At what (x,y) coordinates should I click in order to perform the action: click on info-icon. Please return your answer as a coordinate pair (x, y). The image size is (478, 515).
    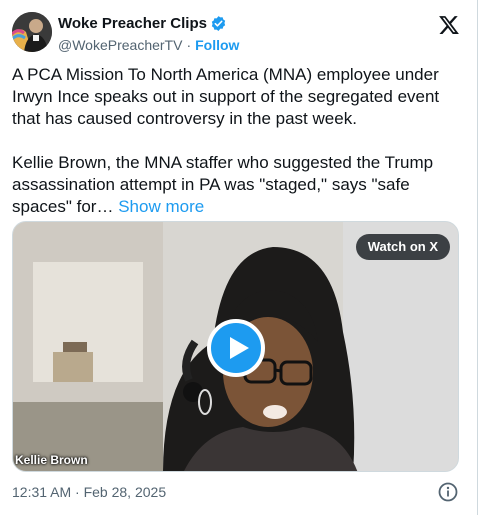
    Looking at the image, I should click on (448, 492).